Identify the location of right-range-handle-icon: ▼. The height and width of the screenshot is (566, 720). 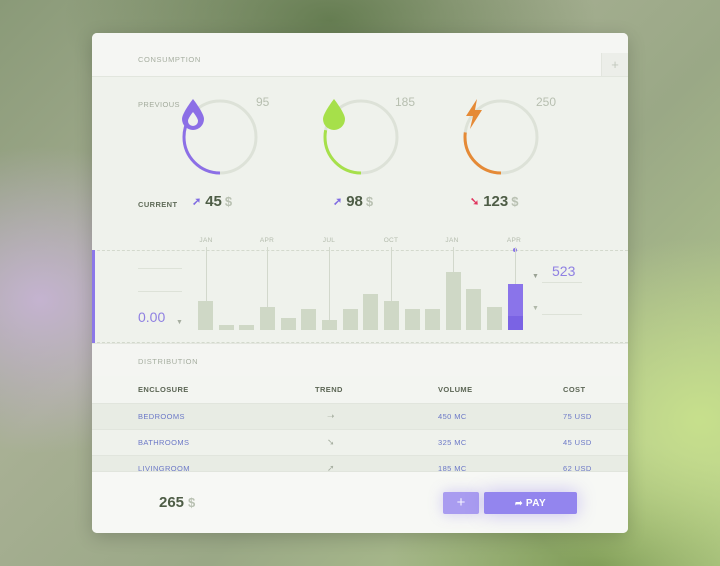
(535, 308).